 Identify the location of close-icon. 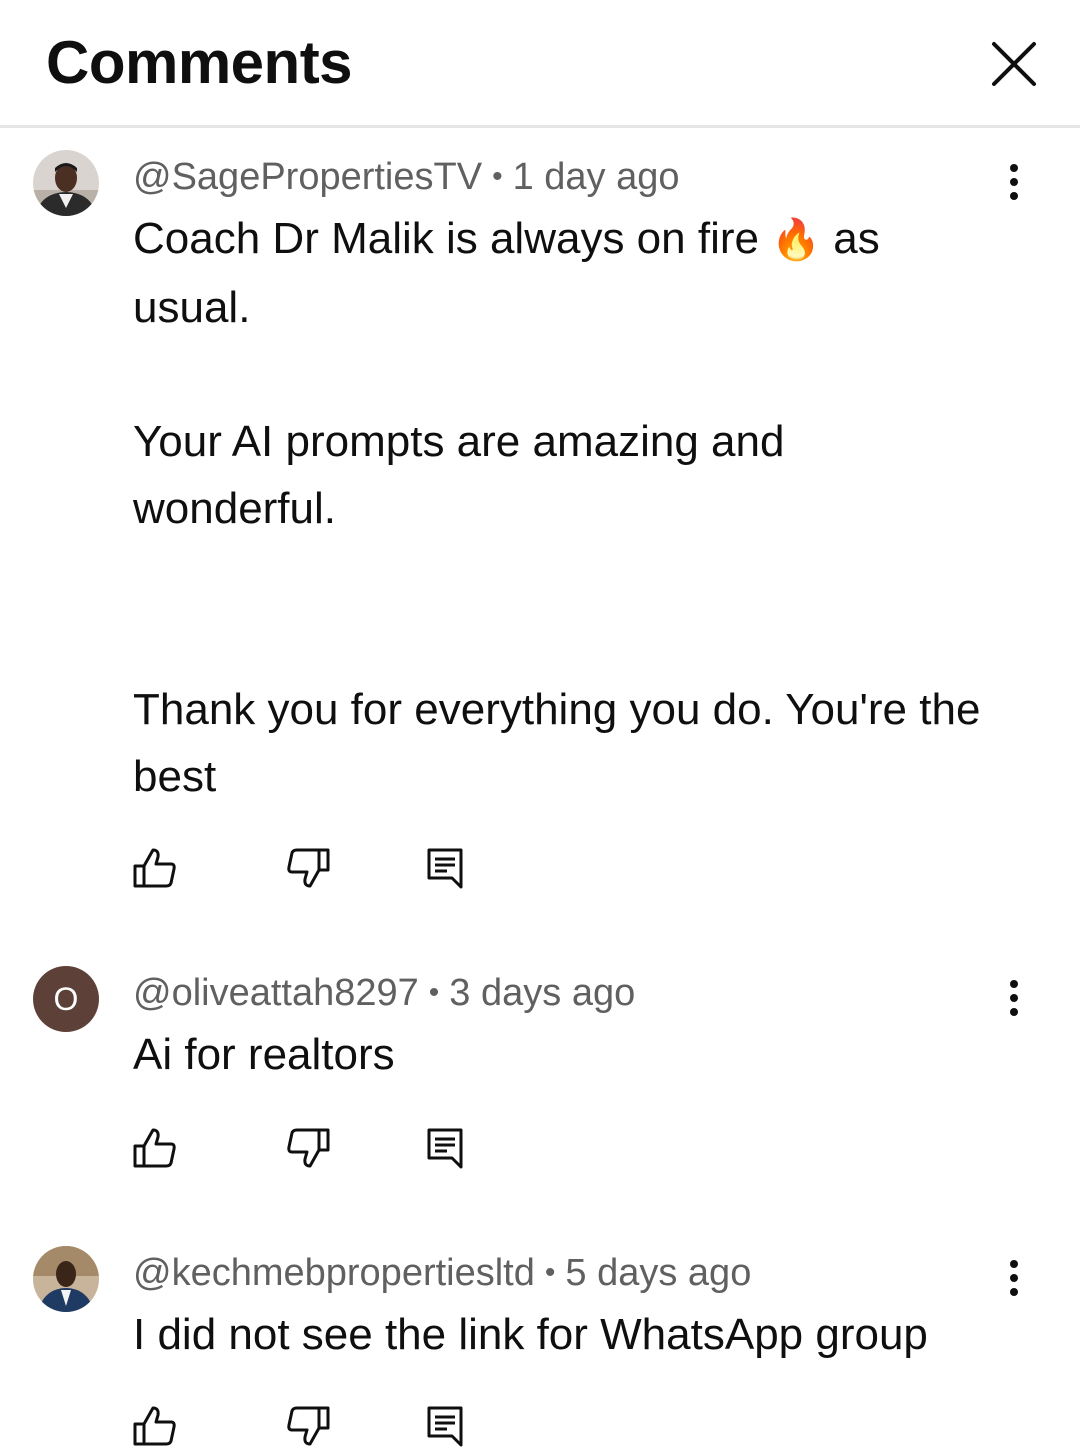
(1014, 64).